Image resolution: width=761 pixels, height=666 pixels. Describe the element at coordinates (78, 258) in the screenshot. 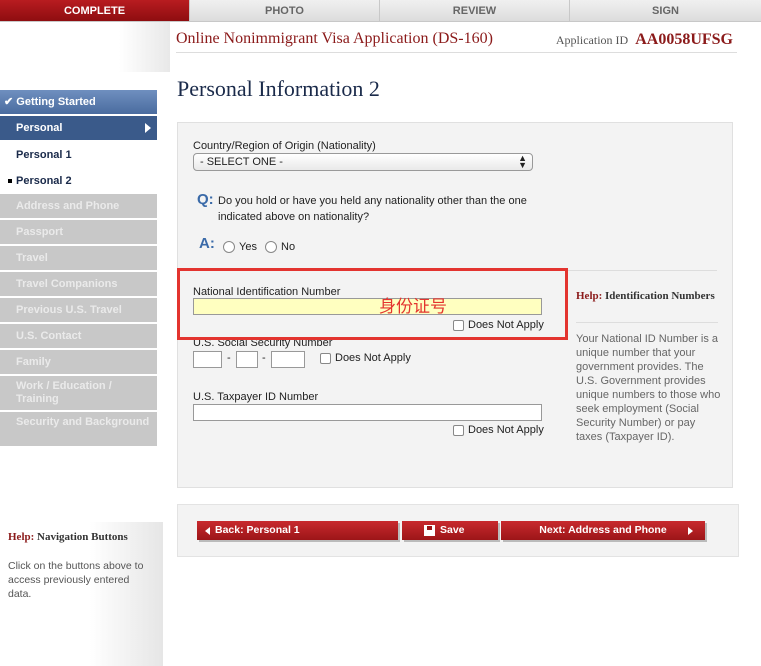

I see `sidebar-item-travel: Travel` at that location.